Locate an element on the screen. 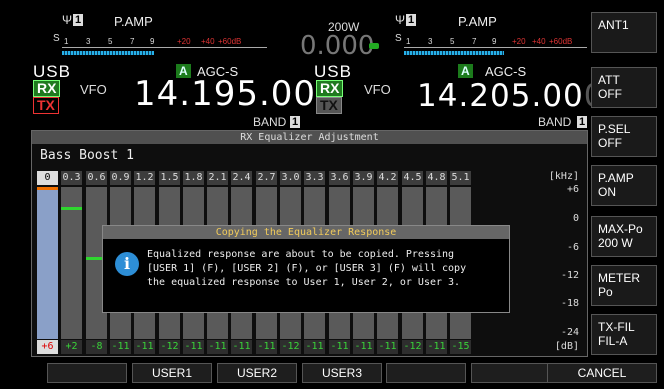  ant-button: ANT1 is located at coordinates (624, 32).